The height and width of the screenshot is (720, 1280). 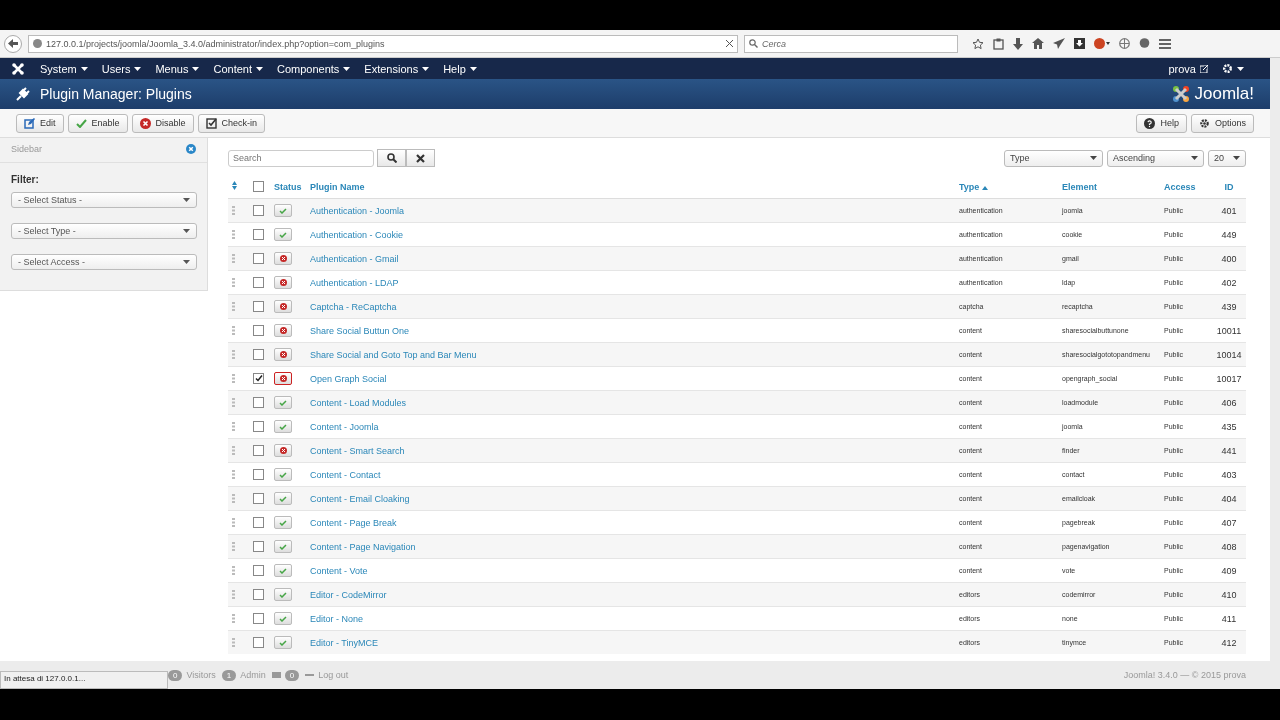 What do you see at coordinates (1053, 158) in the screenshot?
I see `sort-field-dropdown: Type` at bounding box center [1053, 158].